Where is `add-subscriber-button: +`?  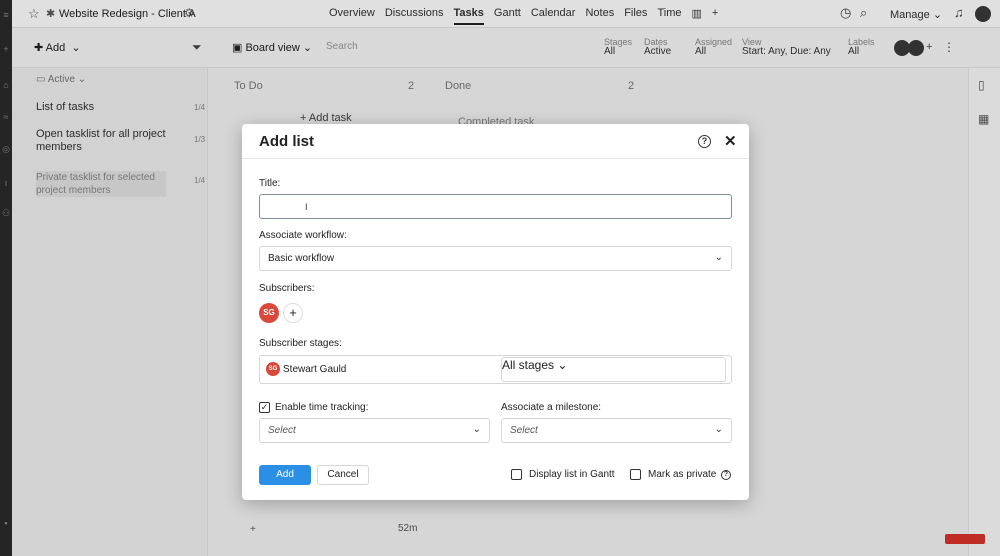
add-subscriber-button: + is located at coordinates (293, 313).